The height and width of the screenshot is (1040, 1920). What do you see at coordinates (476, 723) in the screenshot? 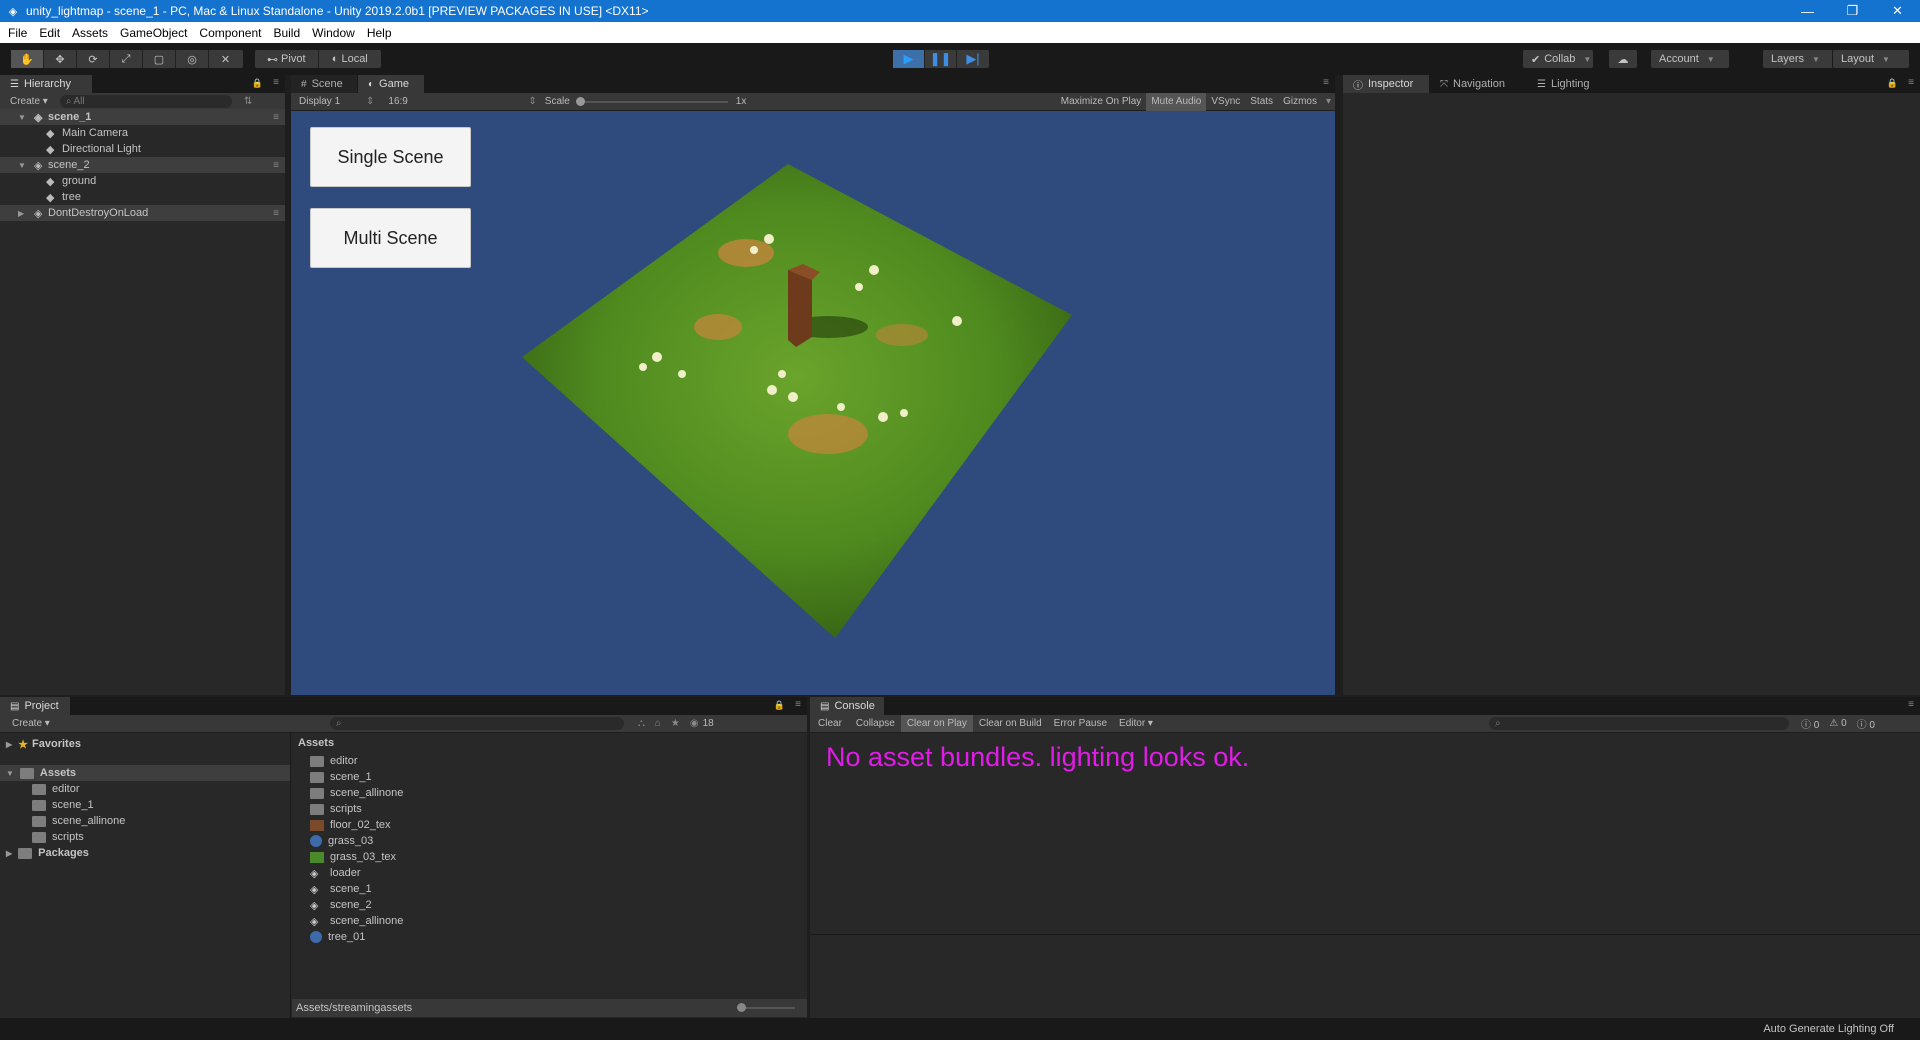
I see `project-search-input: ⌕` at bounding box center [476, 723].